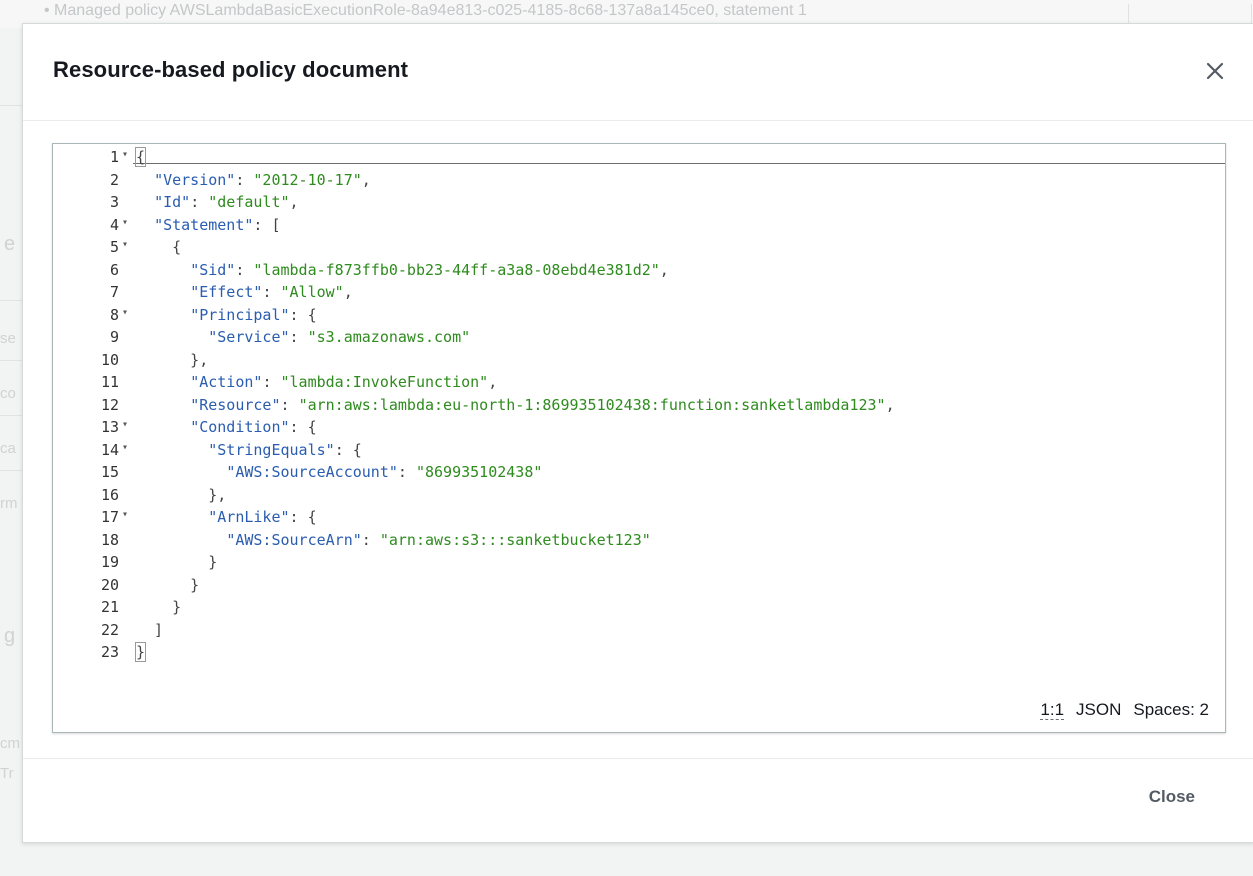 The height and width of the screenshot is (876, 1253). What do you see at coordinates (638, 450) in the screenshot?
I see `code-line: 14 ▾ "StringEquals": {` at bounding box center [638, 450].